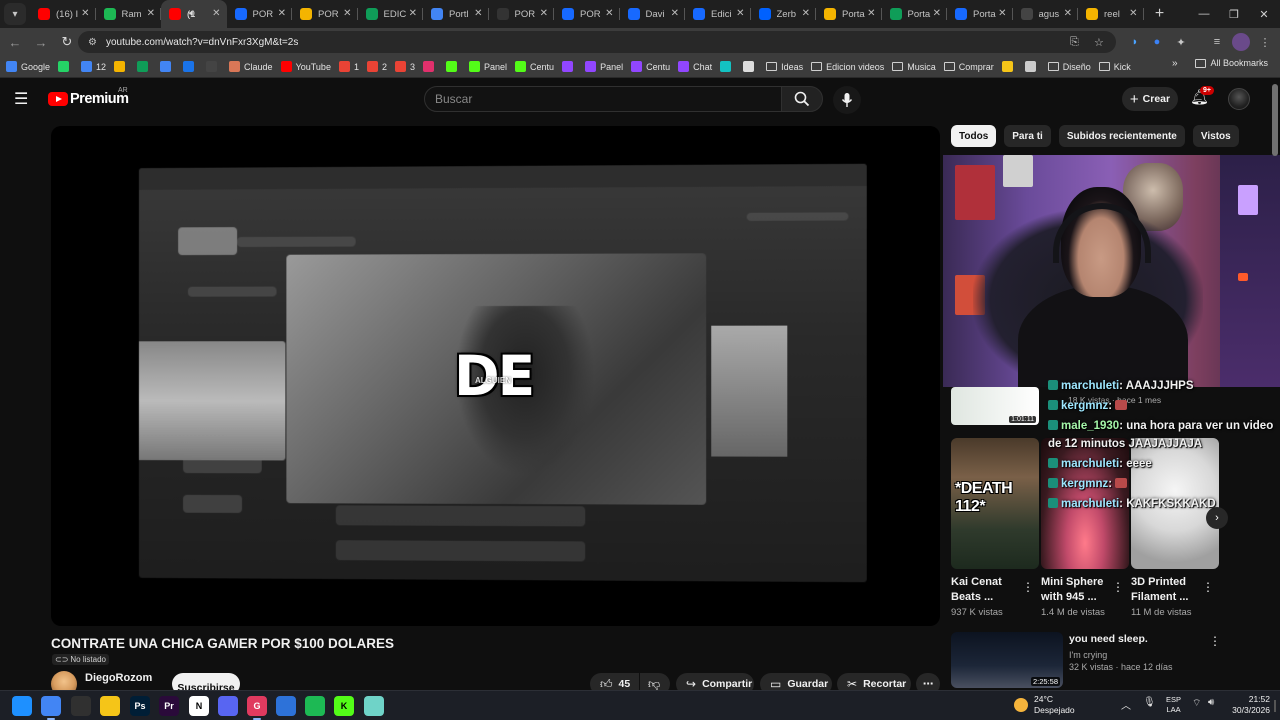 This screenshot has height=720, width=1280. I want to click on bookmark-item: Panel, so click(488, 67).